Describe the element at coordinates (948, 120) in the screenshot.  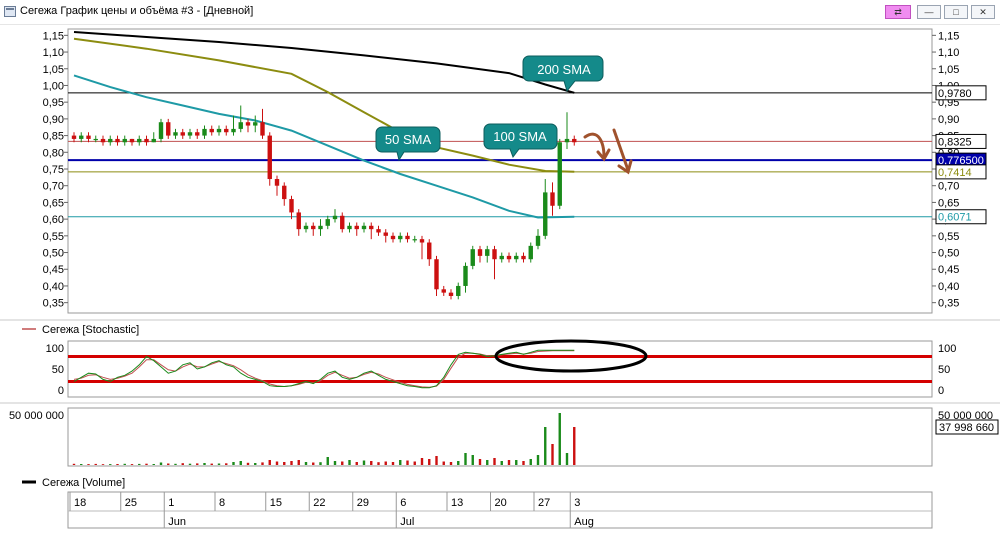
I see `y-tick-label: 0,90` at that location.